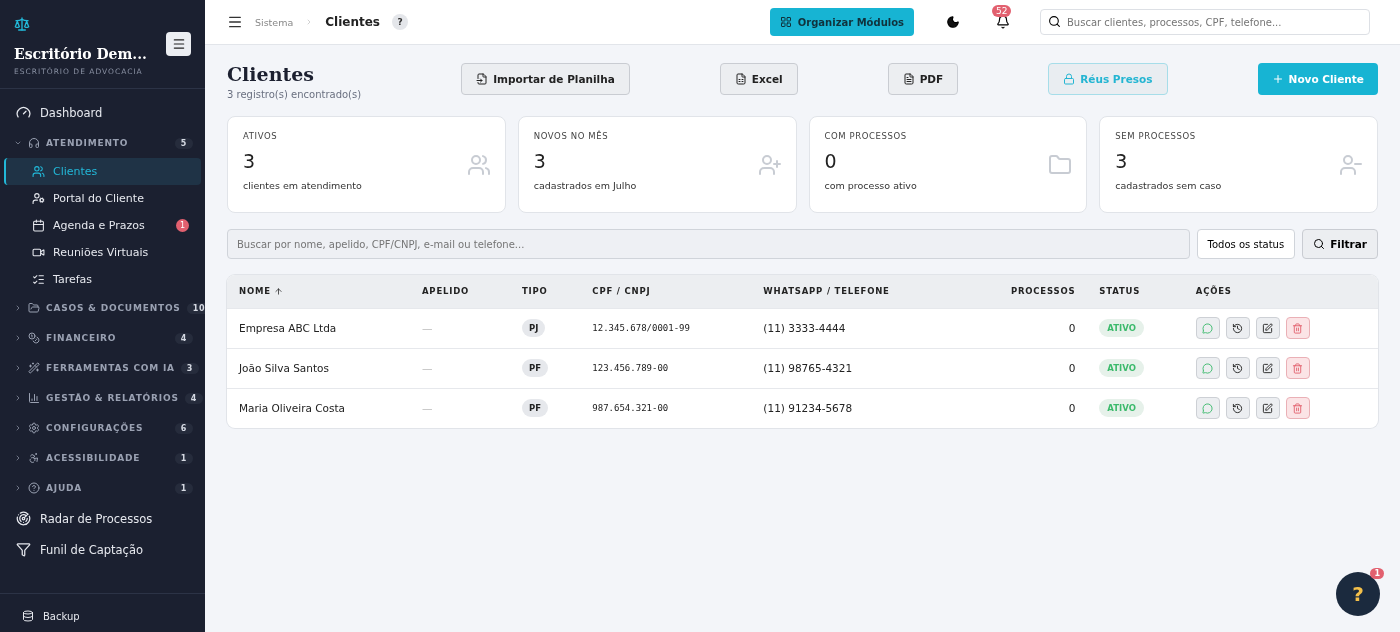 Image resolution: width=1400 pixels, height=632 pixels. I want to click on calendar-icon, so click(38, 225).